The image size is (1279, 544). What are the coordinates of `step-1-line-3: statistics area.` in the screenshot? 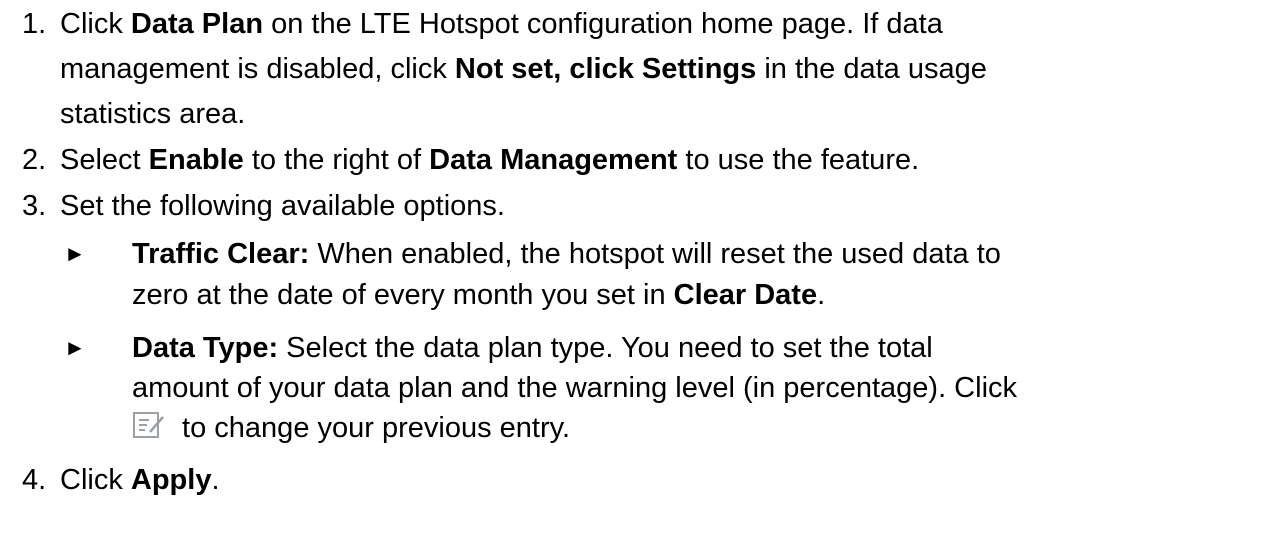 It's located at (152, 114).